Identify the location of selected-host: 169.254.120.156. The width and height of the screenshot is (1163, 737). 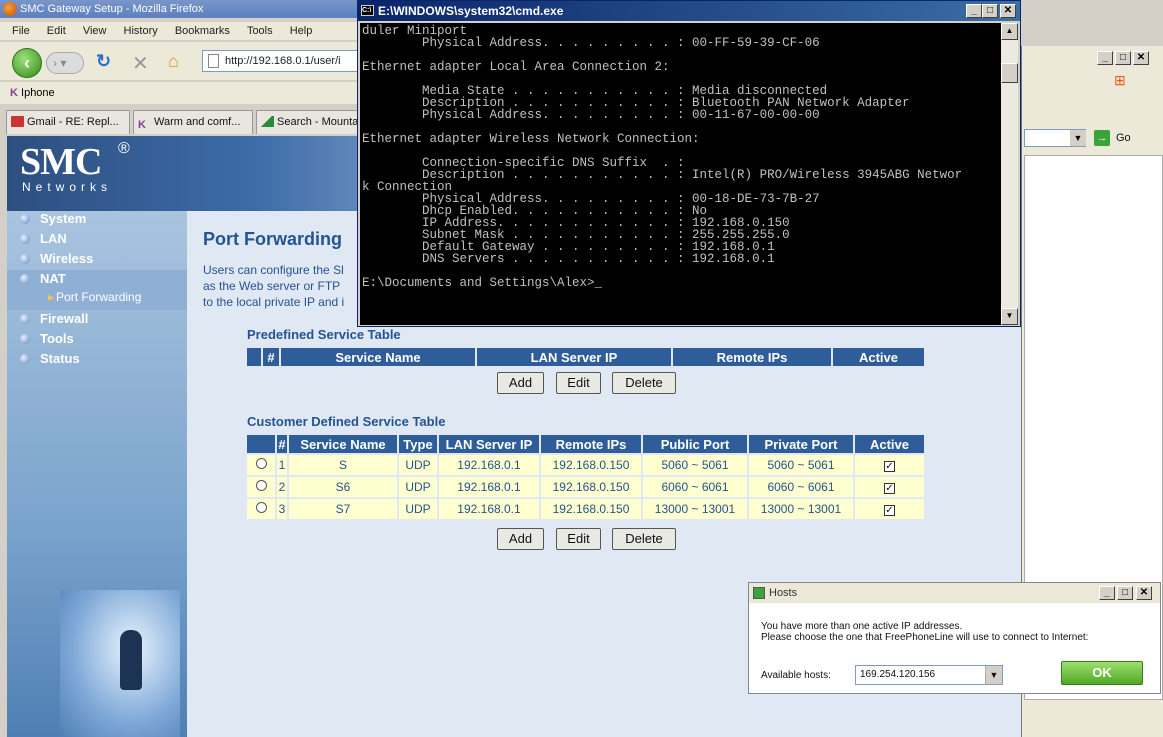
(898, 674).